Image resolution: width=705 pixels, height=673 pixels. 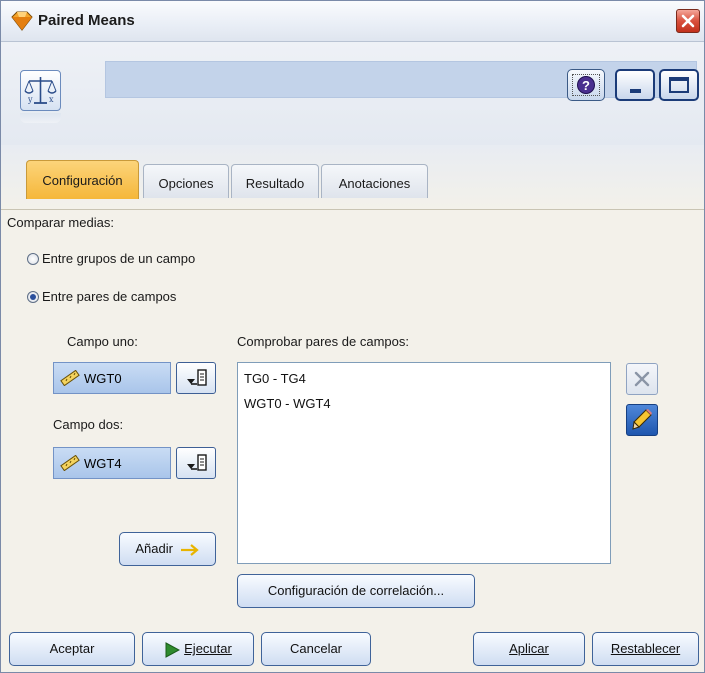 I want to click on close-button, so click(x=688, y=21).